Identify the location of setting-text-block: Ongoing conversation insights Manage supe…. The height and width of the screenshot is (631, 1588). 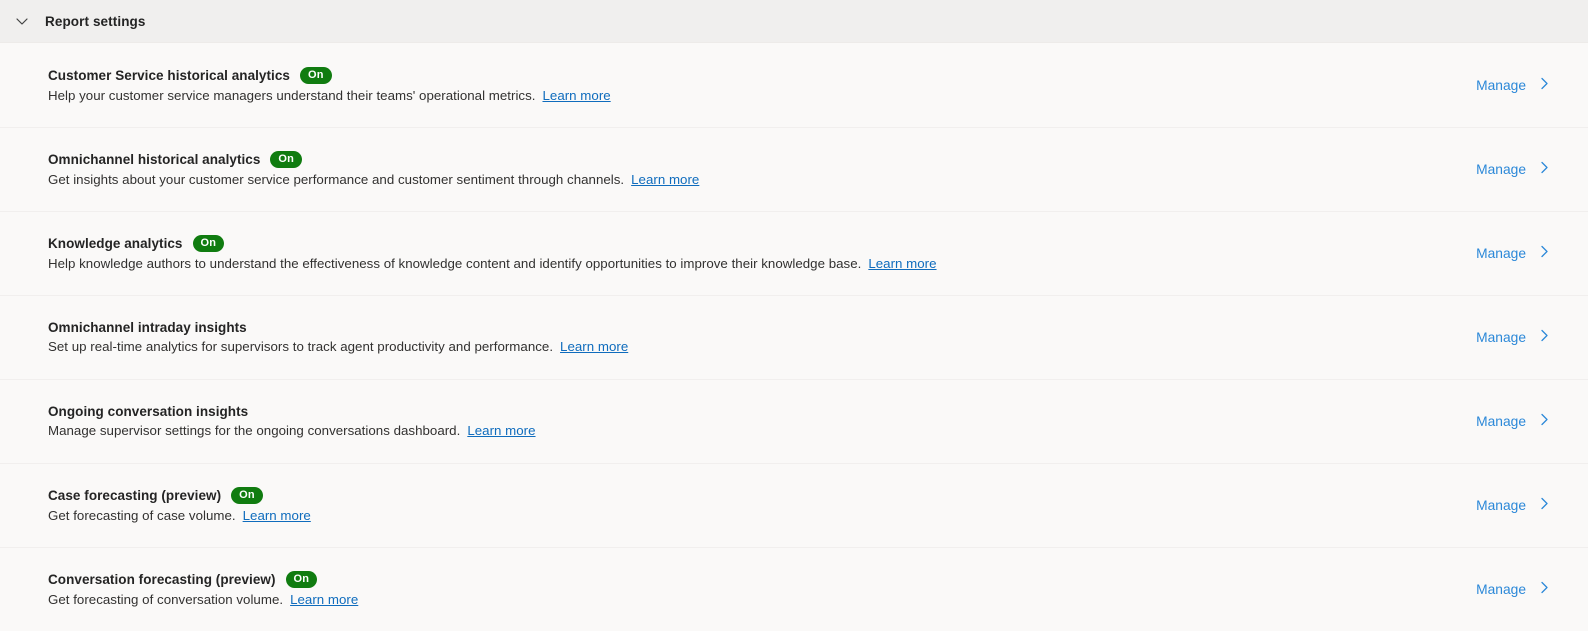
(292, 421).